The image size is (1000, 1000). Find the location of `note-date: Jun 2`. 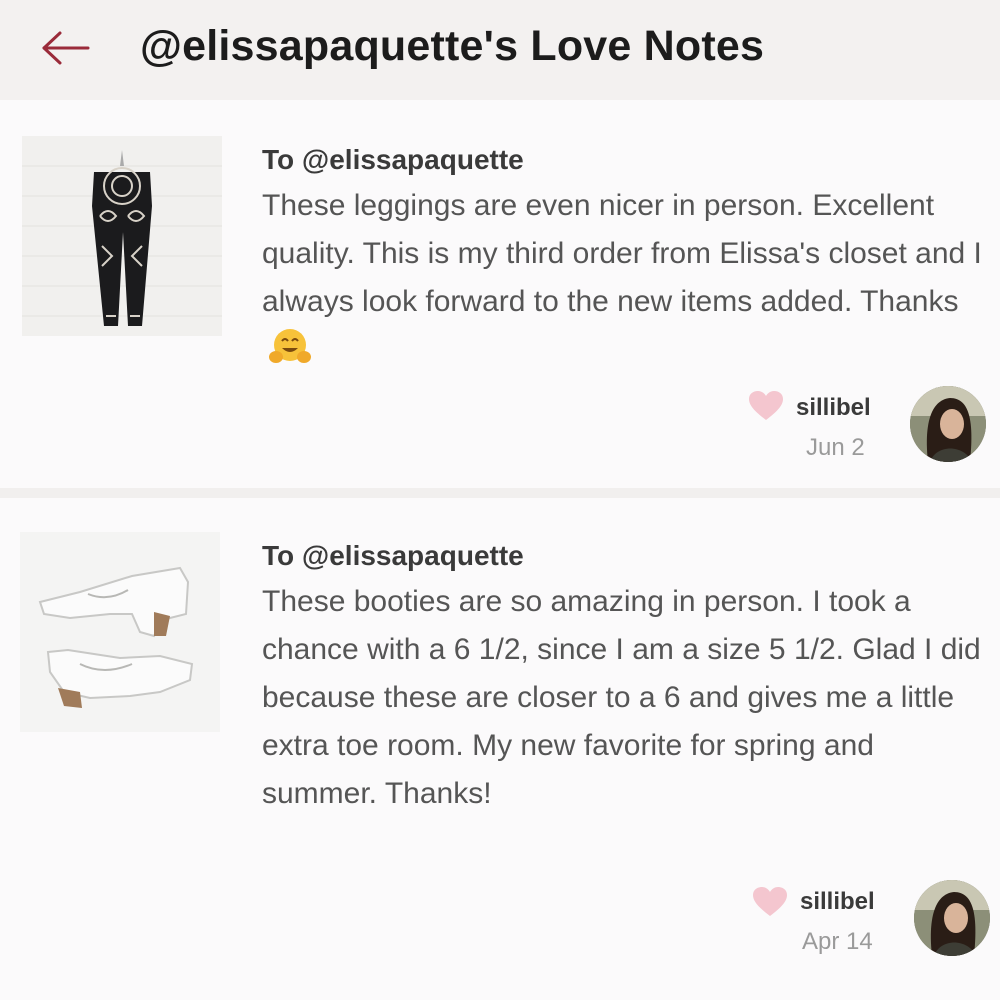

note-date: Jun 2 is located at coordinates (835, 447).